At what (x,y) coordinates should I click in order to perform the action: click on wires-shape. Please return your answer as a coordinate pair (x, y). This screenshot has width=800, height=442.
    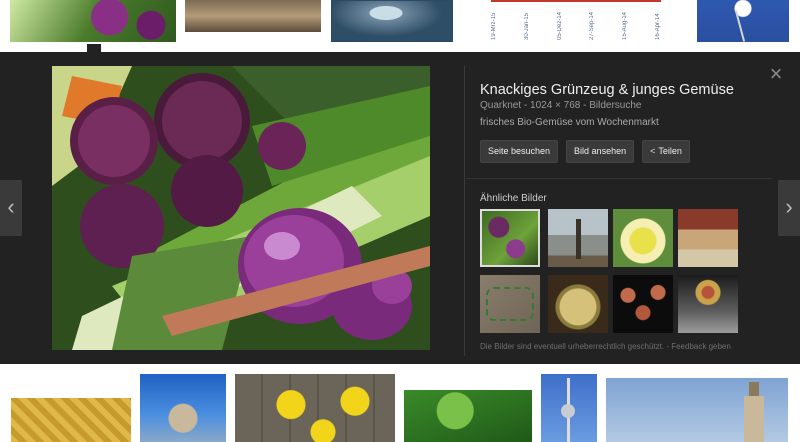
    Looking at the image, I should click on (510, 304).